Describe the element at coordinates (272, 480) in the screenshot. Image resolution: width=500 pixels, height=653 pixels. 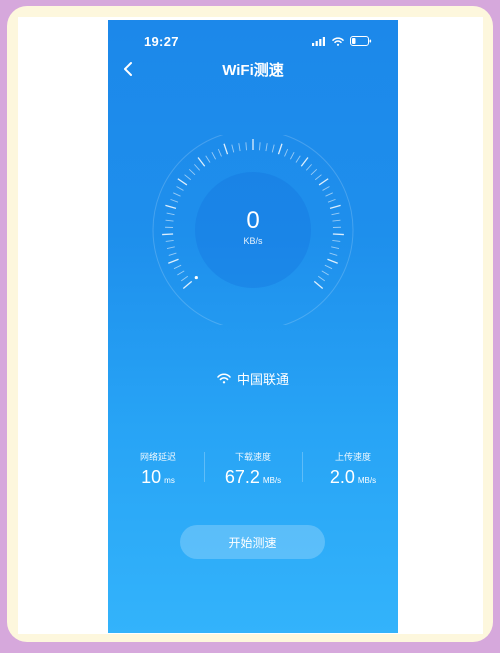
I see `download-unit: MB/s` at that location.